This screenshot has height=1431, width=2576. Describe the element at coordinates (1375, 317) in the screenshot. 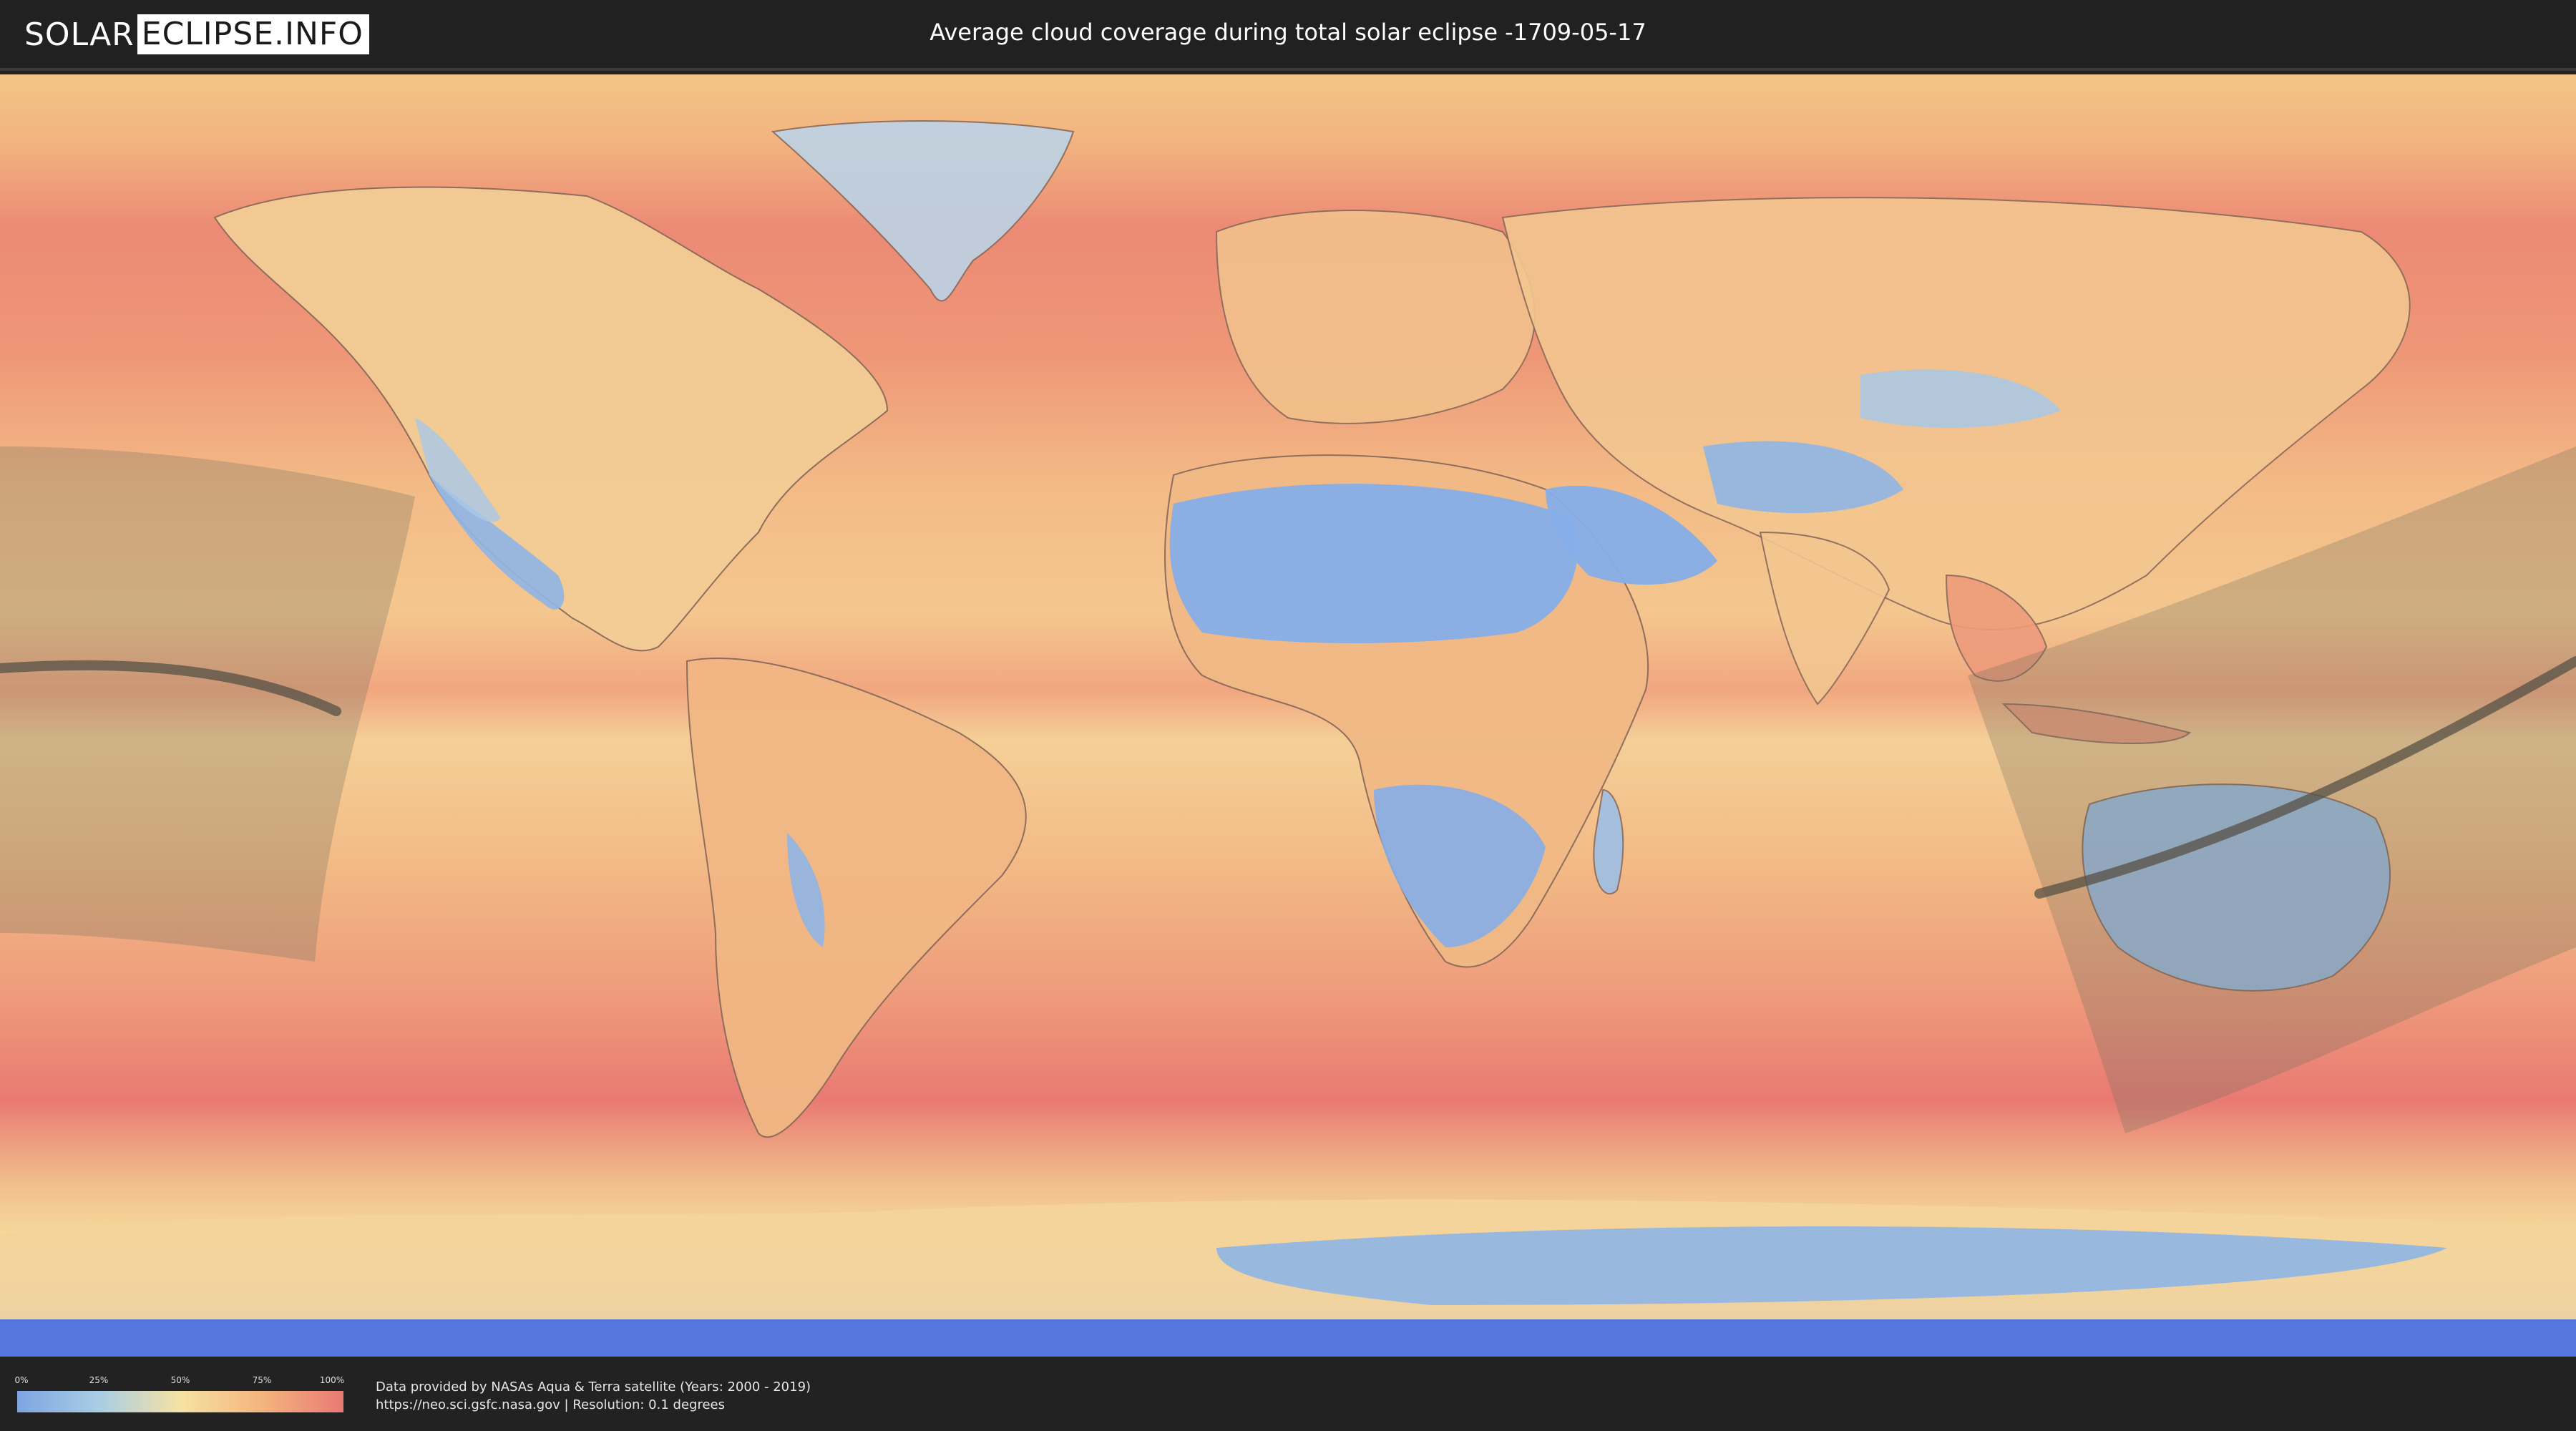

I see `europe-landmass` at that location.